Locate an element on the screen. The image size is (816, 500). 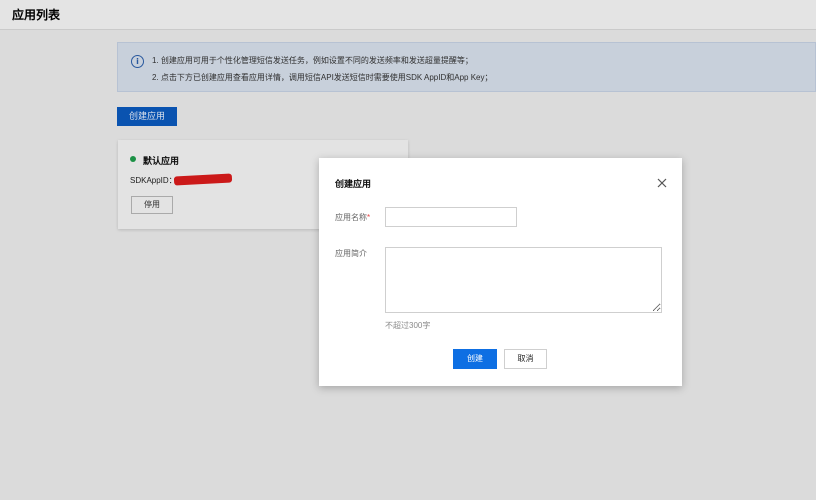
dialog-title: 创建应用 is located at coordinates (353, 184).